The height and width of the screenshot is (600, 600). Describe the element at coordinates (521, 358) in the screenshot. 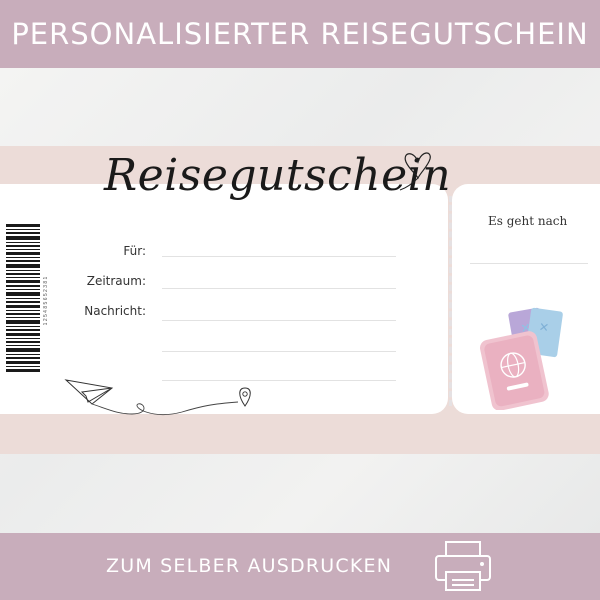

I see `passport-icon: ✕ ✕` at that location.